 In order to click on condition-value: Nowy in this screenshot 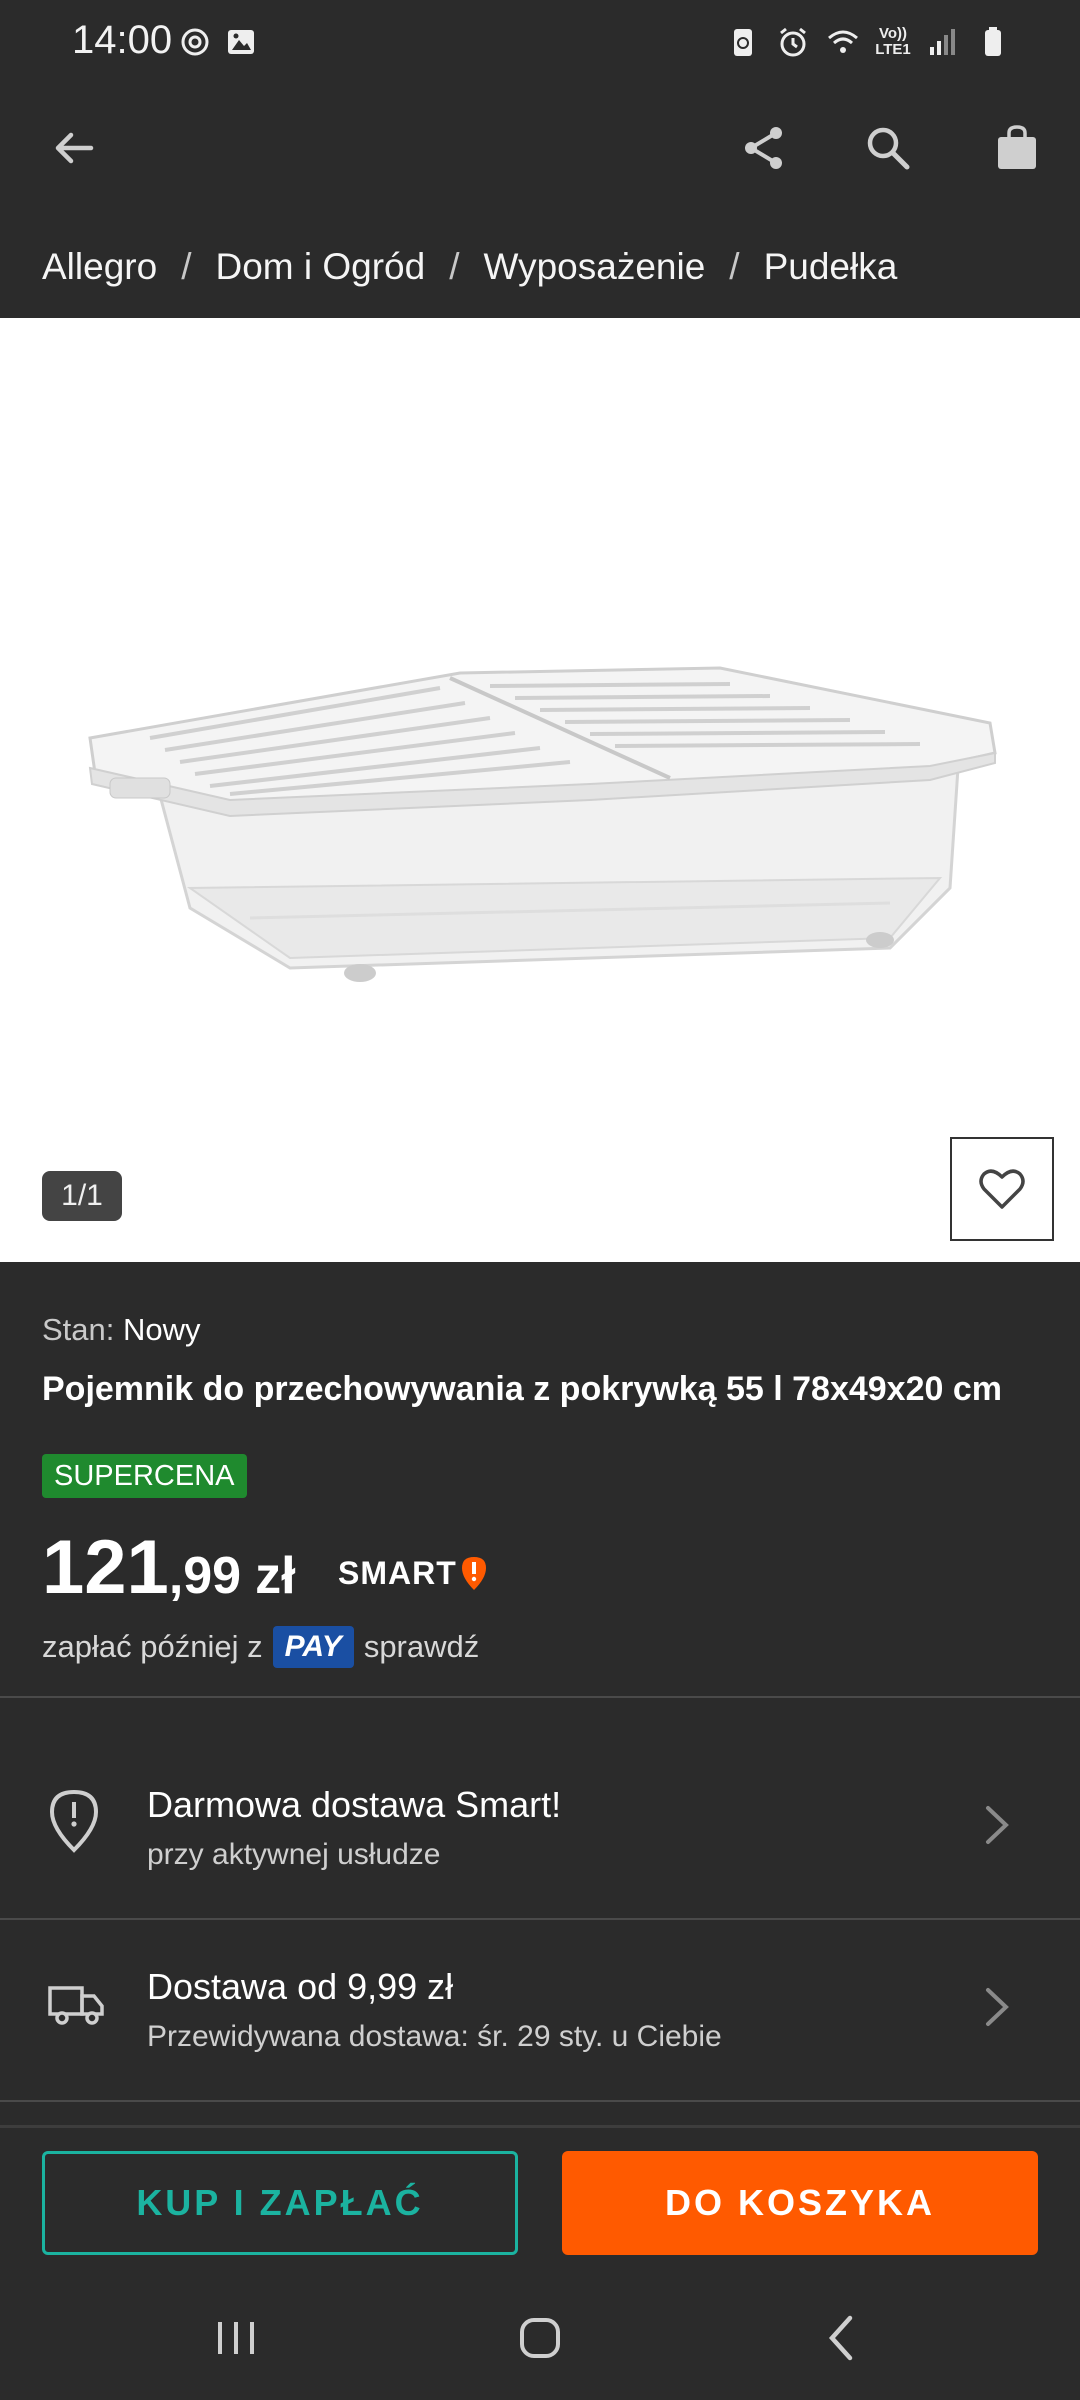, I will do `click(162, 1329)`.